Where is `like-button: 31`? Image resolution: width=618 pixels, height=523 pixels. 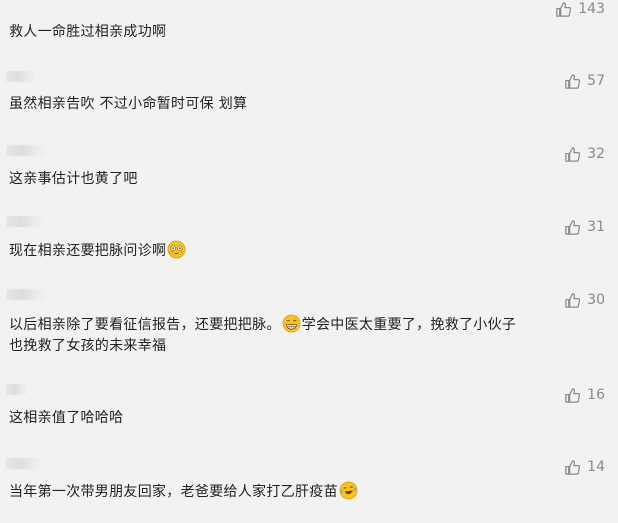
like-button: 31 is located at coordinates (584, 227).